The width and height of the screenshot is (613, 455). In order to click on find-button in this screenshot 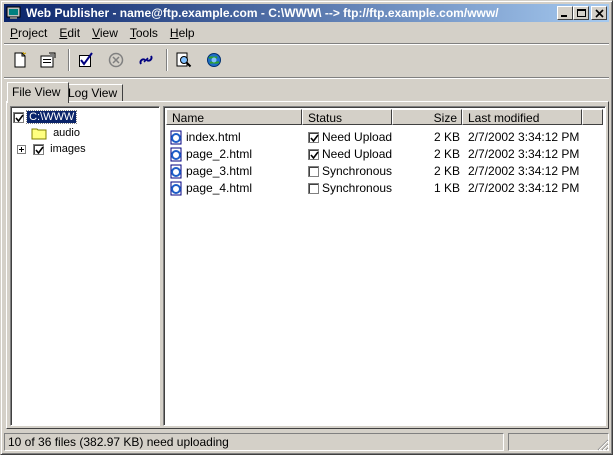, I will do `click(184, 60)`.